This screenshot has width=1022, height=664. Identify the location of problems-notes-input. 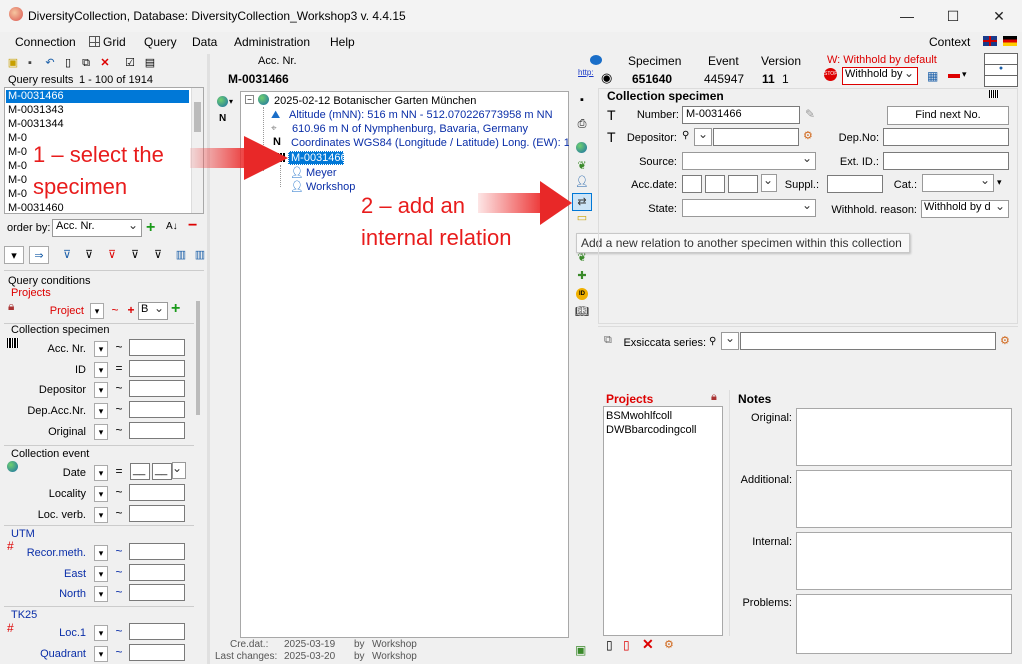
(904, 624).